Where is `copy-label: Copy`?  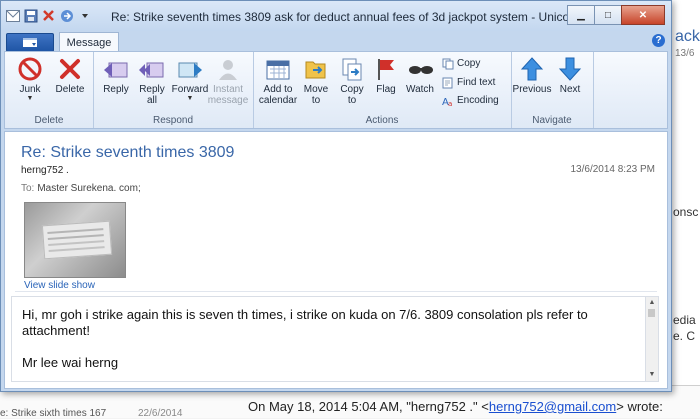
copy-label: Copy is located at coordinates (469, 63).